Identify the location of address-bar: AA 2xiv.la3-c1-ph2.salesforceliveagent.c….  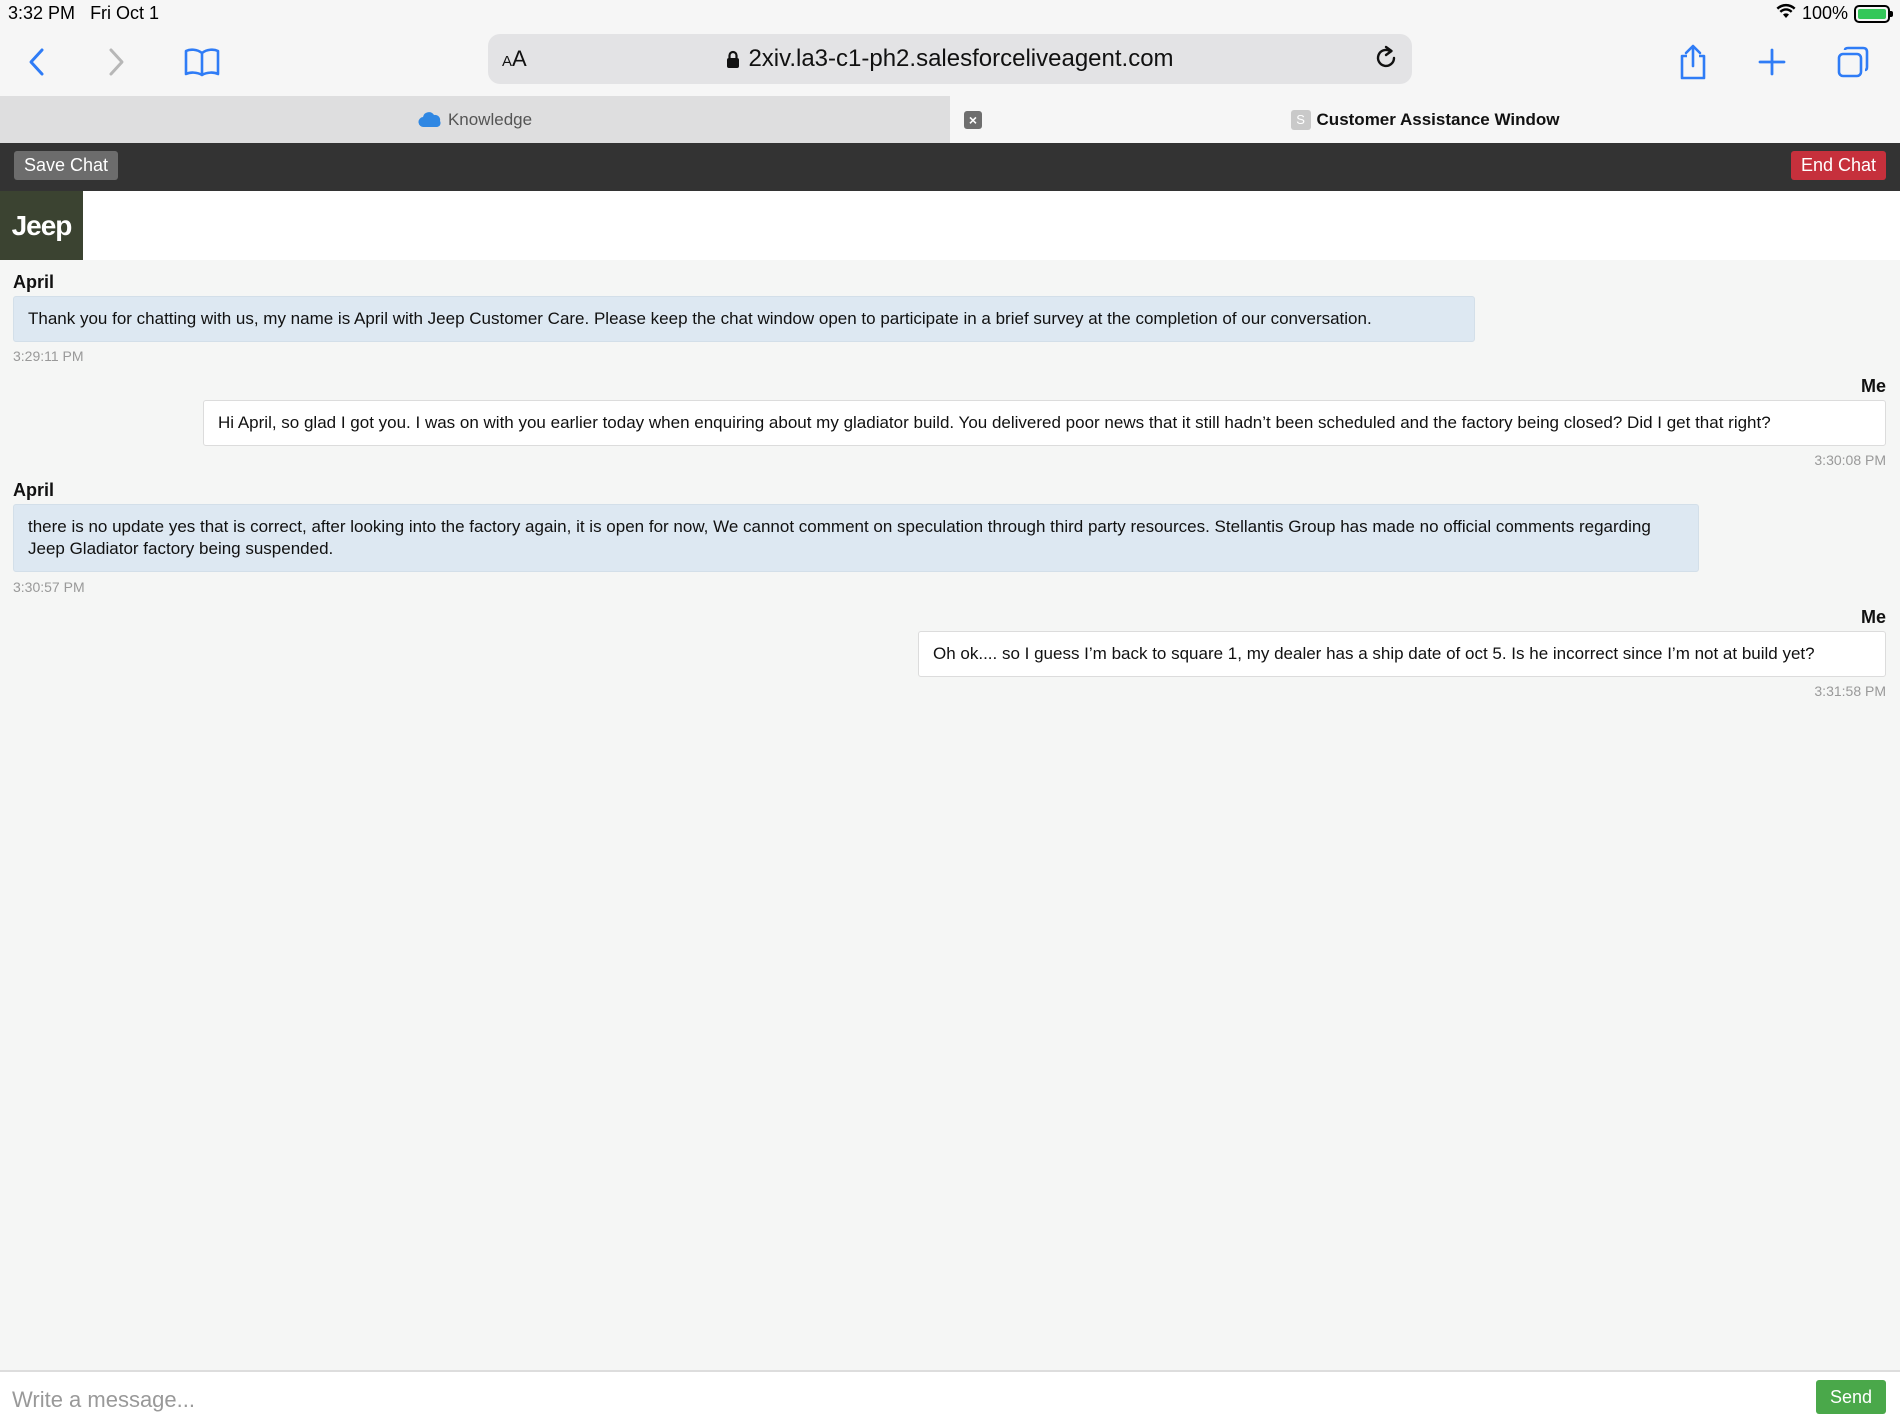
(950, 59).